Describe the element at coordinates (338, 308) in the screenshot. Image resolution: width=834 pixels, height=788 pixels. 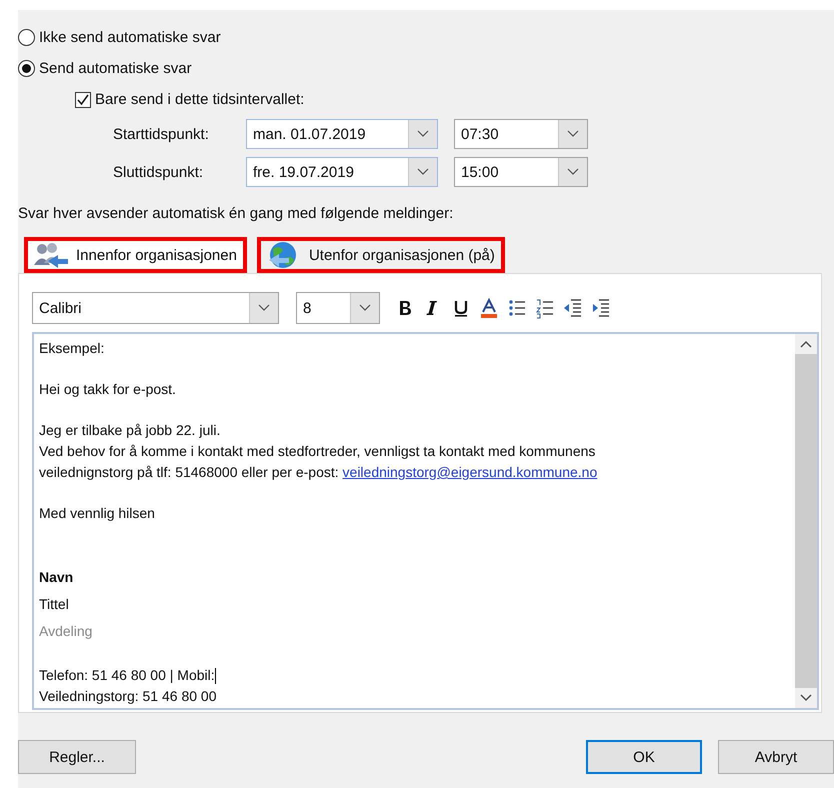
I see `font-size-dropdown: 8` at that location.